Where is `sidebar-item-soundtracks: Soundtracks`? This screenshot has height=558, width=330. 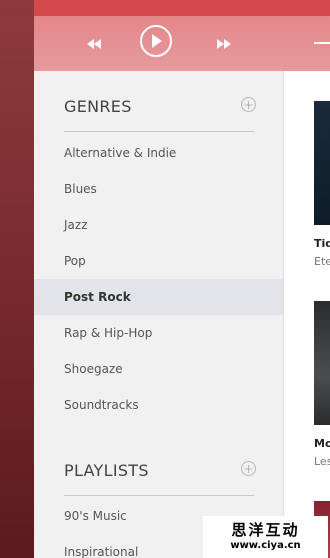
sidebar-item-soundtracks: Soundtracks is located at coordinates (158, 405).